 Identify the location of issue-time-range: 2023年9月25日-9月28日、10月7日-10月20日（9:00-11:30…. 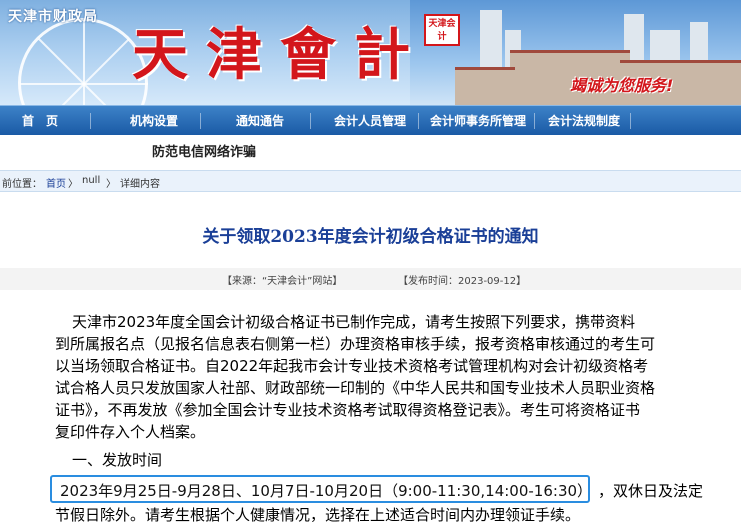
(326, 491).